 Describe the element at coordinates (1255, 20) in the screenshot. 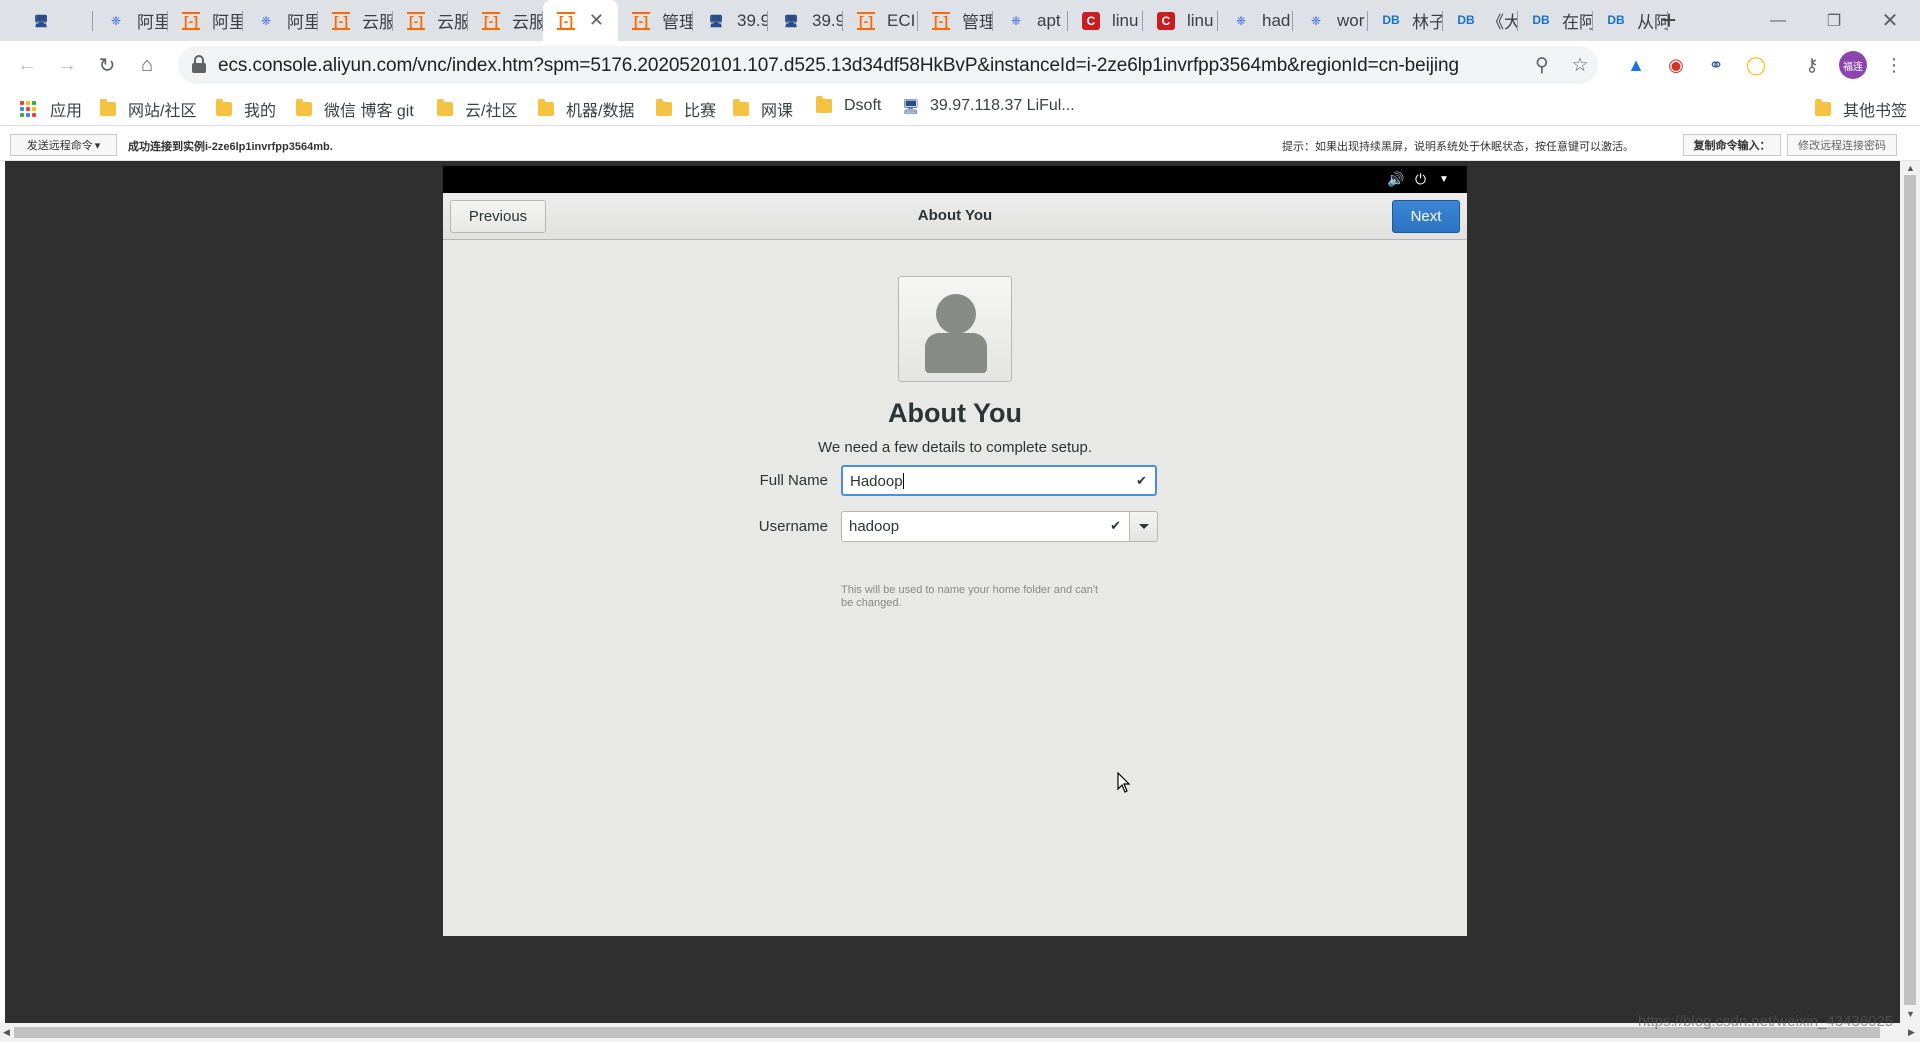

I see `tab: ❈had` at that location.